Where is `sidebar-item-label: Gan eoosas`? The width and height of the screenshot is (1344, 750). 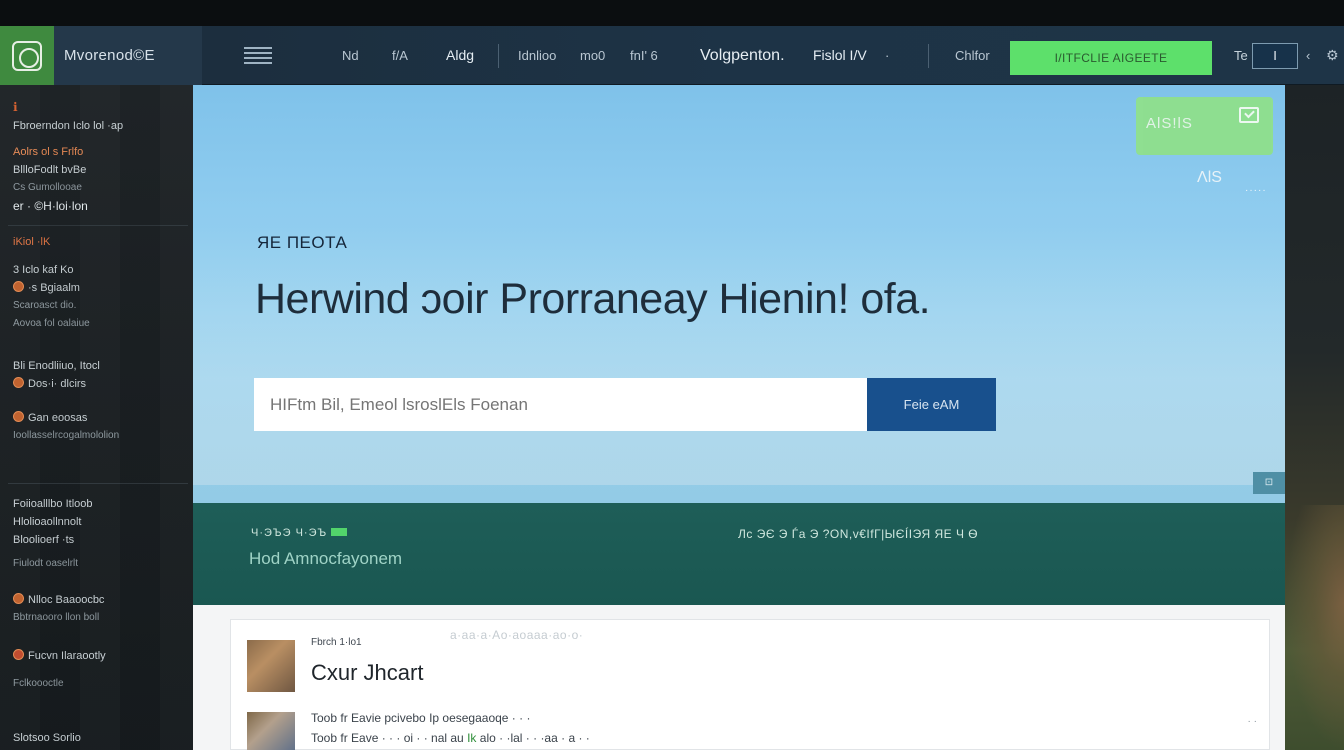 sidebar-item-label: Gan eoosas is located at coordinates (58, 418).